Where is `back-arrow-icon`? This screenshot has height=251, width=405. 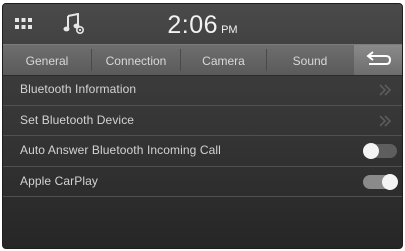 back-arrow-icon is located at coordinates (379, 58).